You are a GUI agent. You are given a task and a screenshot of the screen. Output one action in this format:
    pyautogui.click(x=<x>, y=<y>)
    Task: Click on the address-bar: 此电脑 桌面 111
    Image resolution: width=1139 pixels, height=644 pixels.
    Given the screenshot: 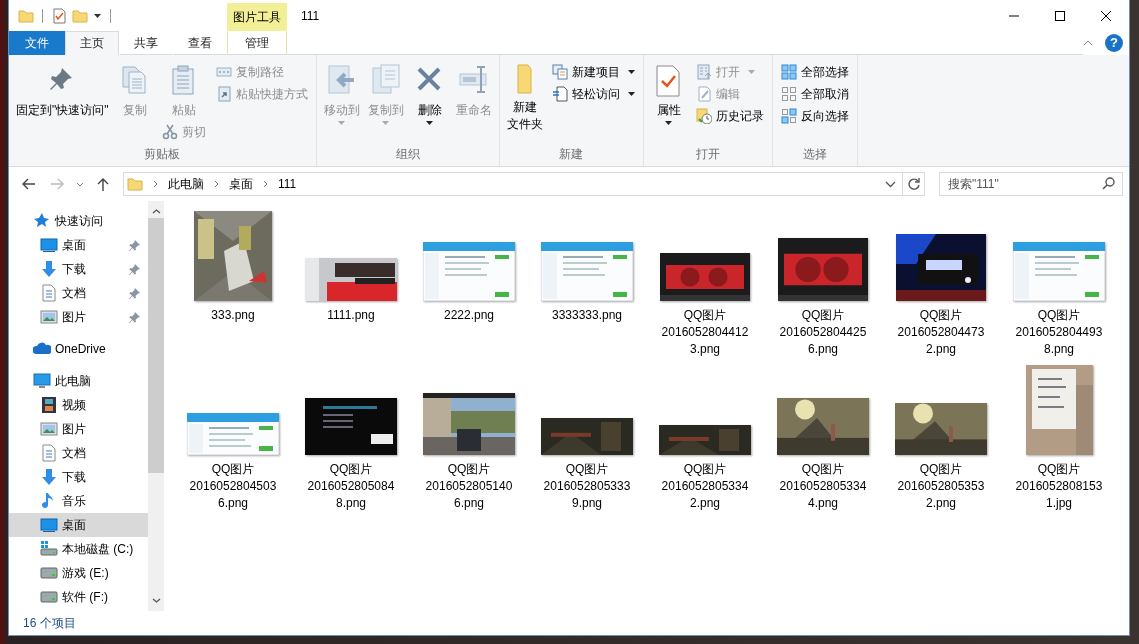 What is the action you would take?
    pyautogui.click(x=513, y=184)
    